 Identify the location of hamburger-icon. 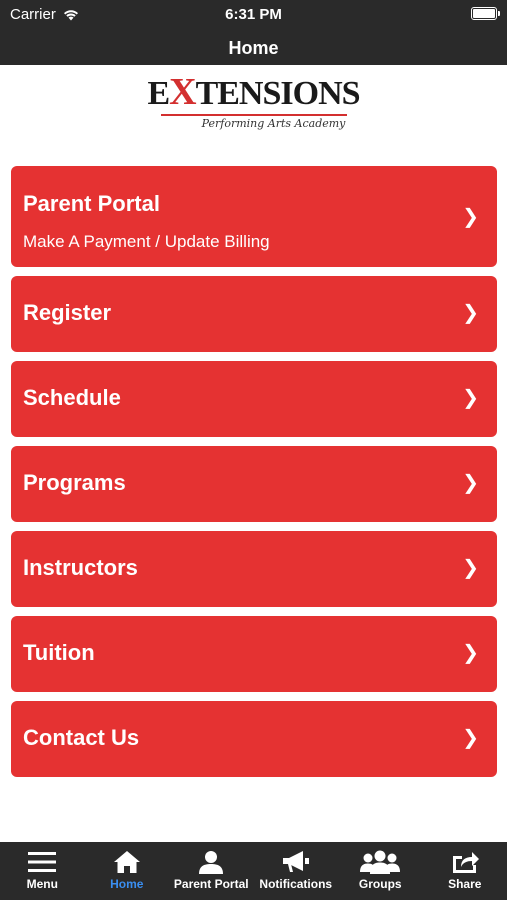
(42, 862).